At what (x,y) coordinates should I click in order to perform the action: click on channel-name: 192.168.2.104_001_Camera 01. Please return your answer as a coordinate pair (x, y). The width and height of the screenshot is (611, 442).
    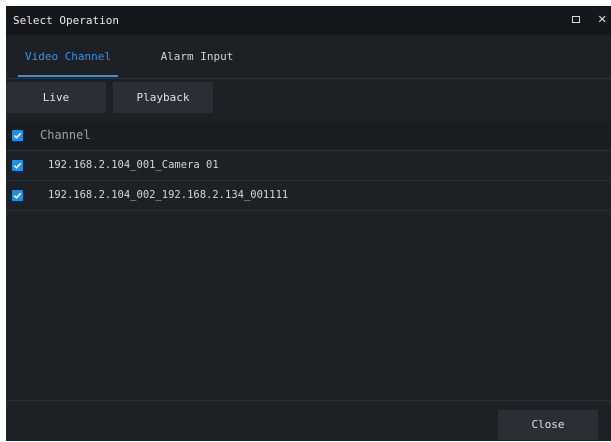
    Looking at the image, I should click on (133, 165).